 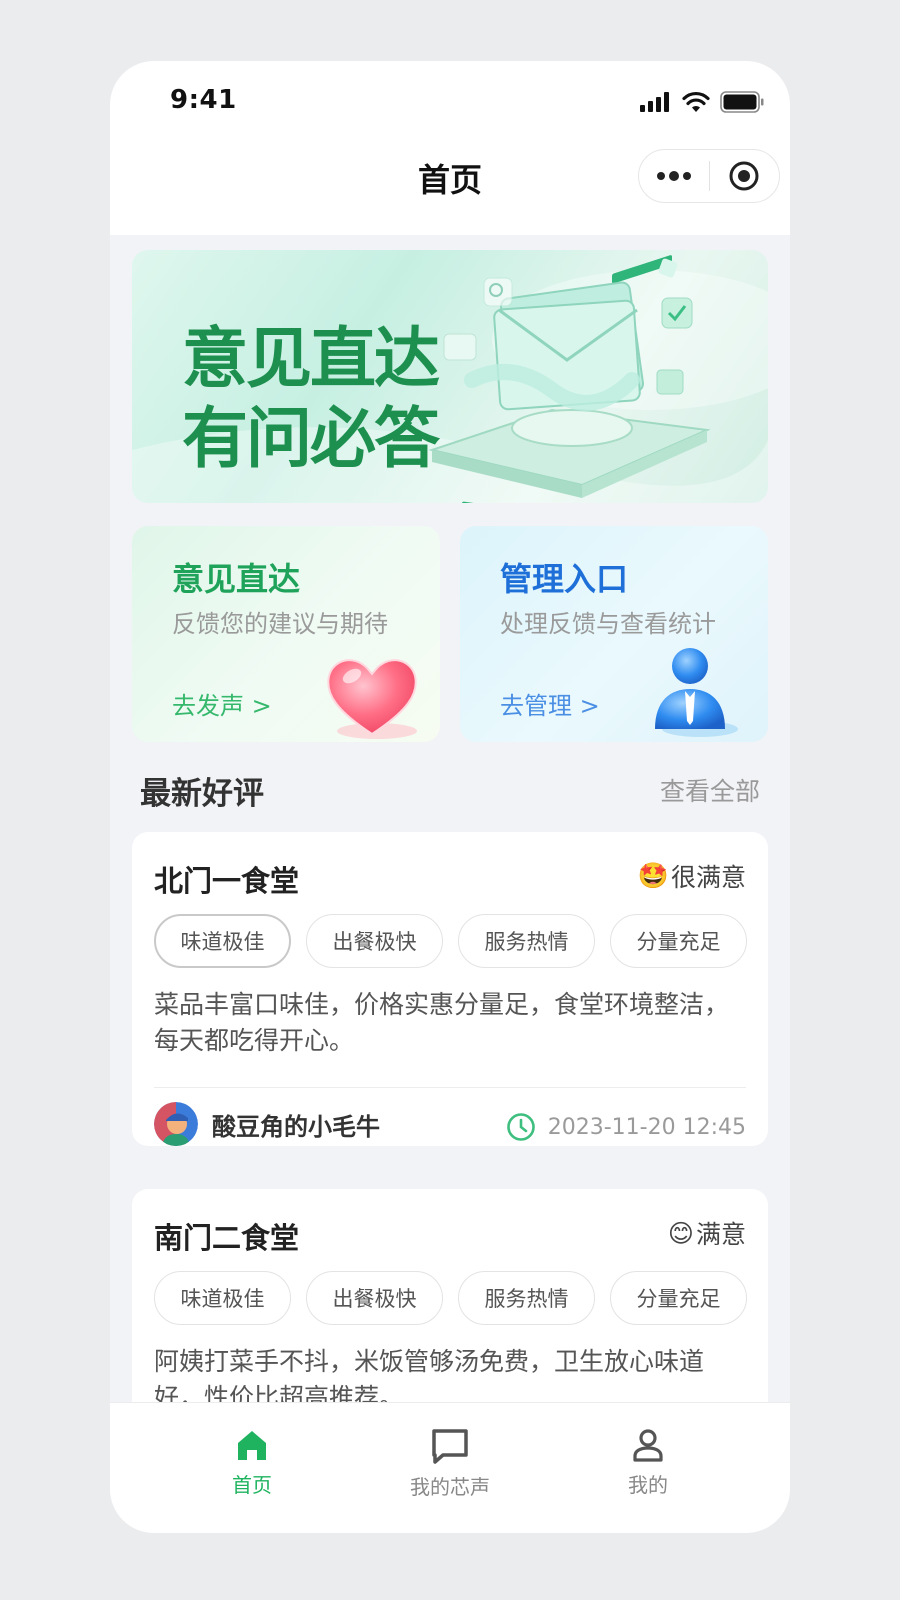 What do you see at coordinates (654, 102) in the screenshot?
I see `signal-icon` at bounding box center [654, 102].